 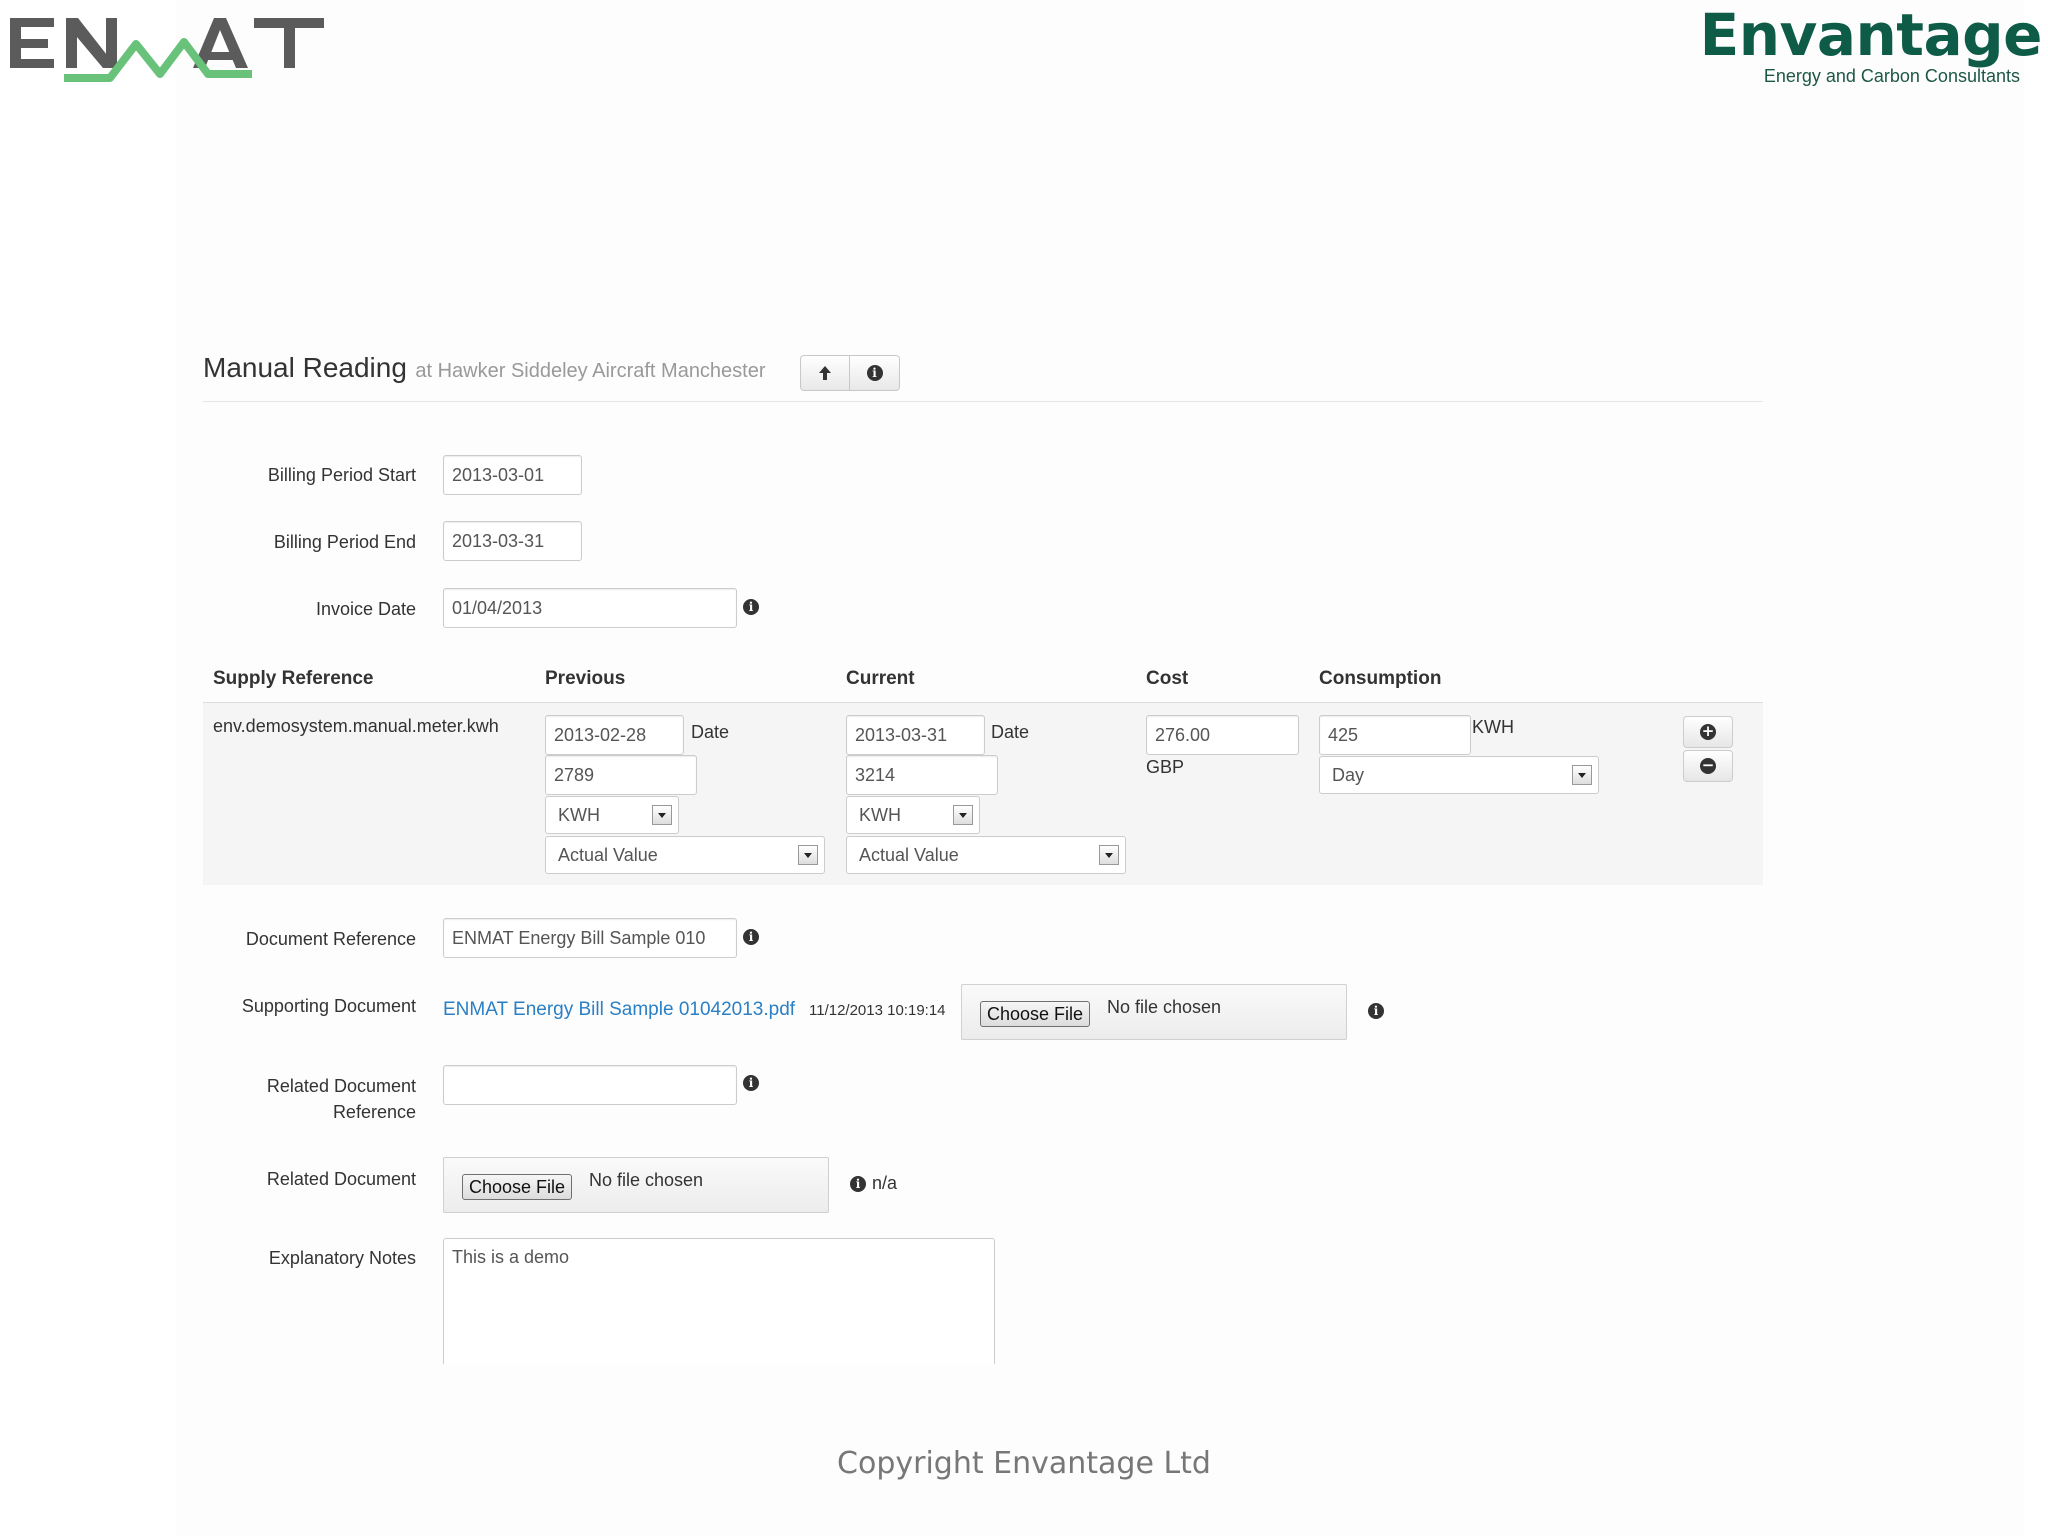 I want to click on info-button: i, so click(x=875, y=373).